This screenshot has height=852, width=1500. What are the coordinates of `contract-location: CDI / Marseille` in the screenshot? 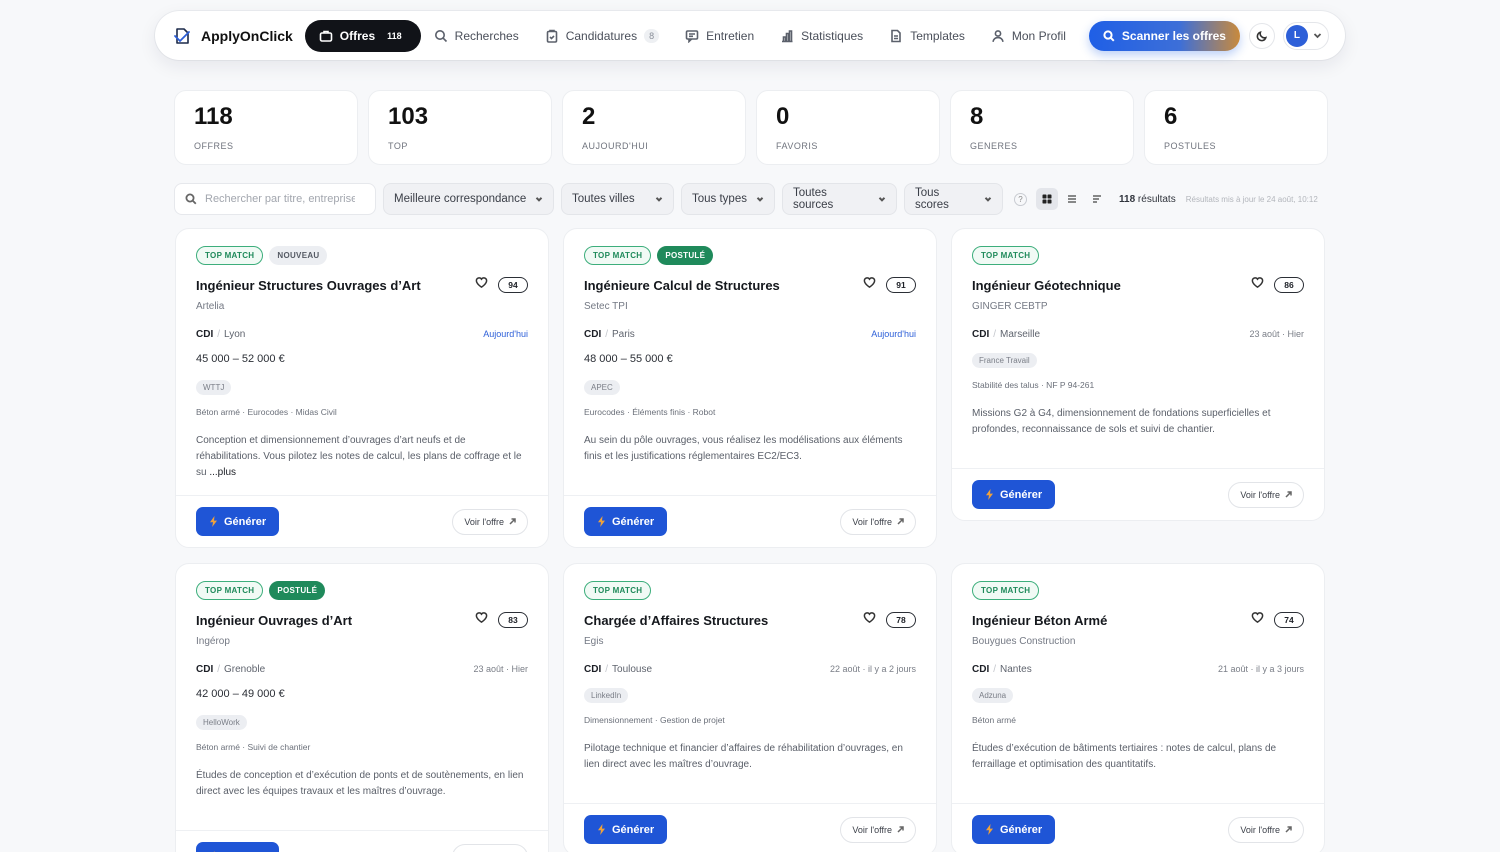 It's located at (1006, 334).